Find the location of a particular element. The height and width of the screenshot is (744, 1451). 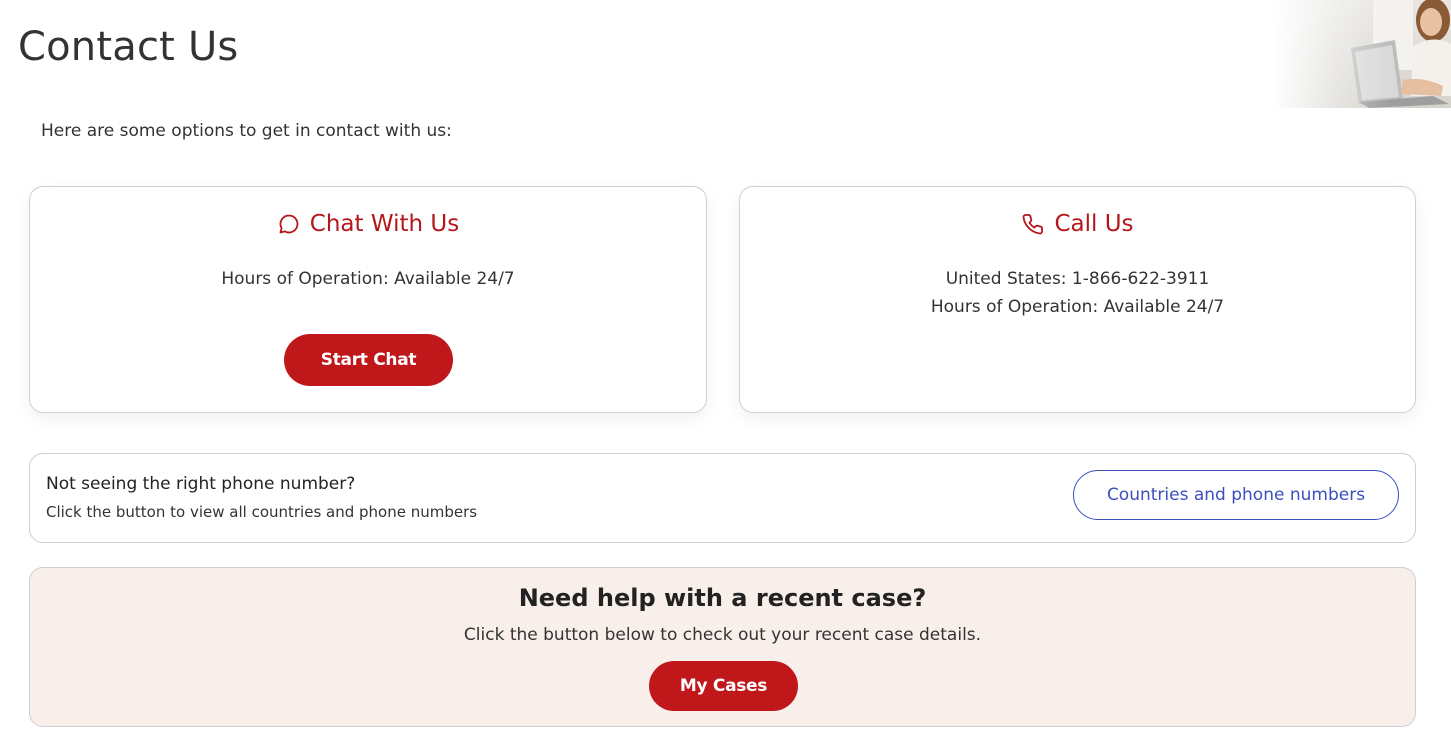

case-panel-title: Need help with a recent case? is located at coordinates (722, 598).